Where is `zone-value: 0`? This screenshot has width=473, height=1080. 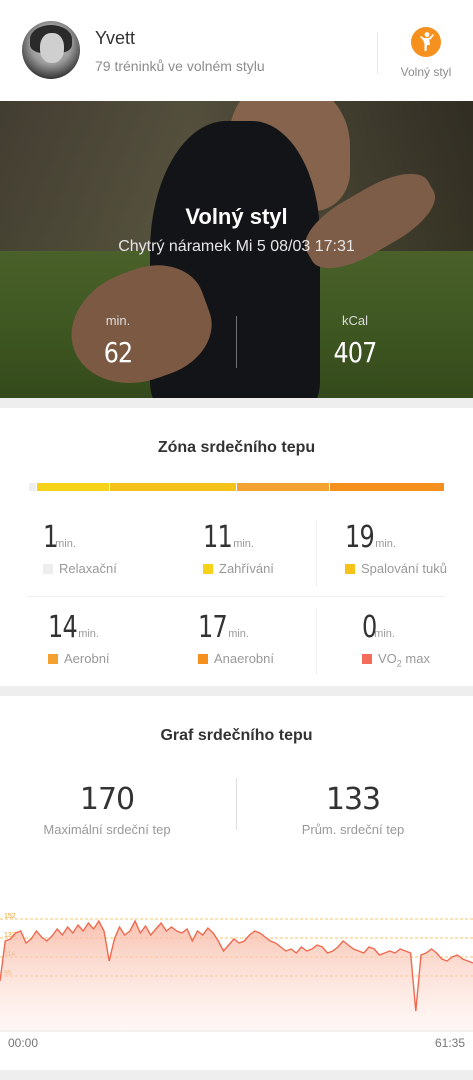 zone-value: 0 is located at coordinates (369, 627).